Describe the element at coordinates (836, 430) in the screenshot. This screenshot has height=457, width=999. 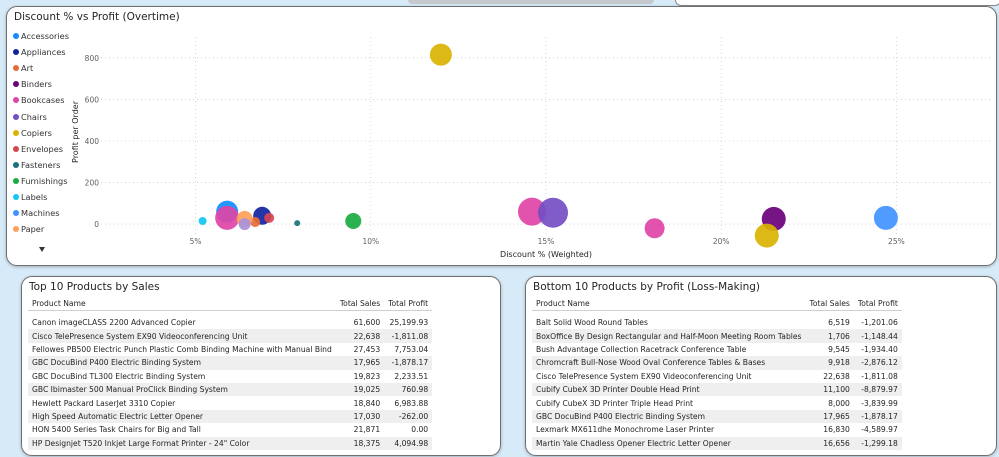
I see `sales-cell: 16,830` at that location.